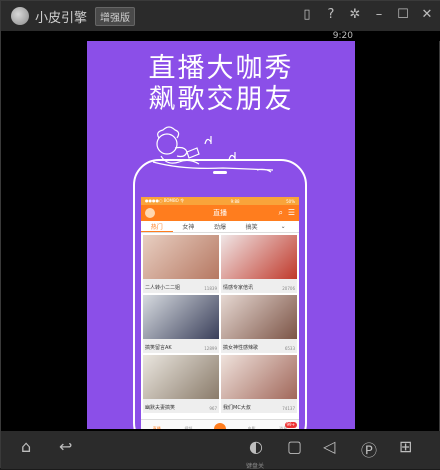 This screenshot has height=470, width=440. I want to click on list-item: 搞女神性感辣歌 6533, so click(259, 324).